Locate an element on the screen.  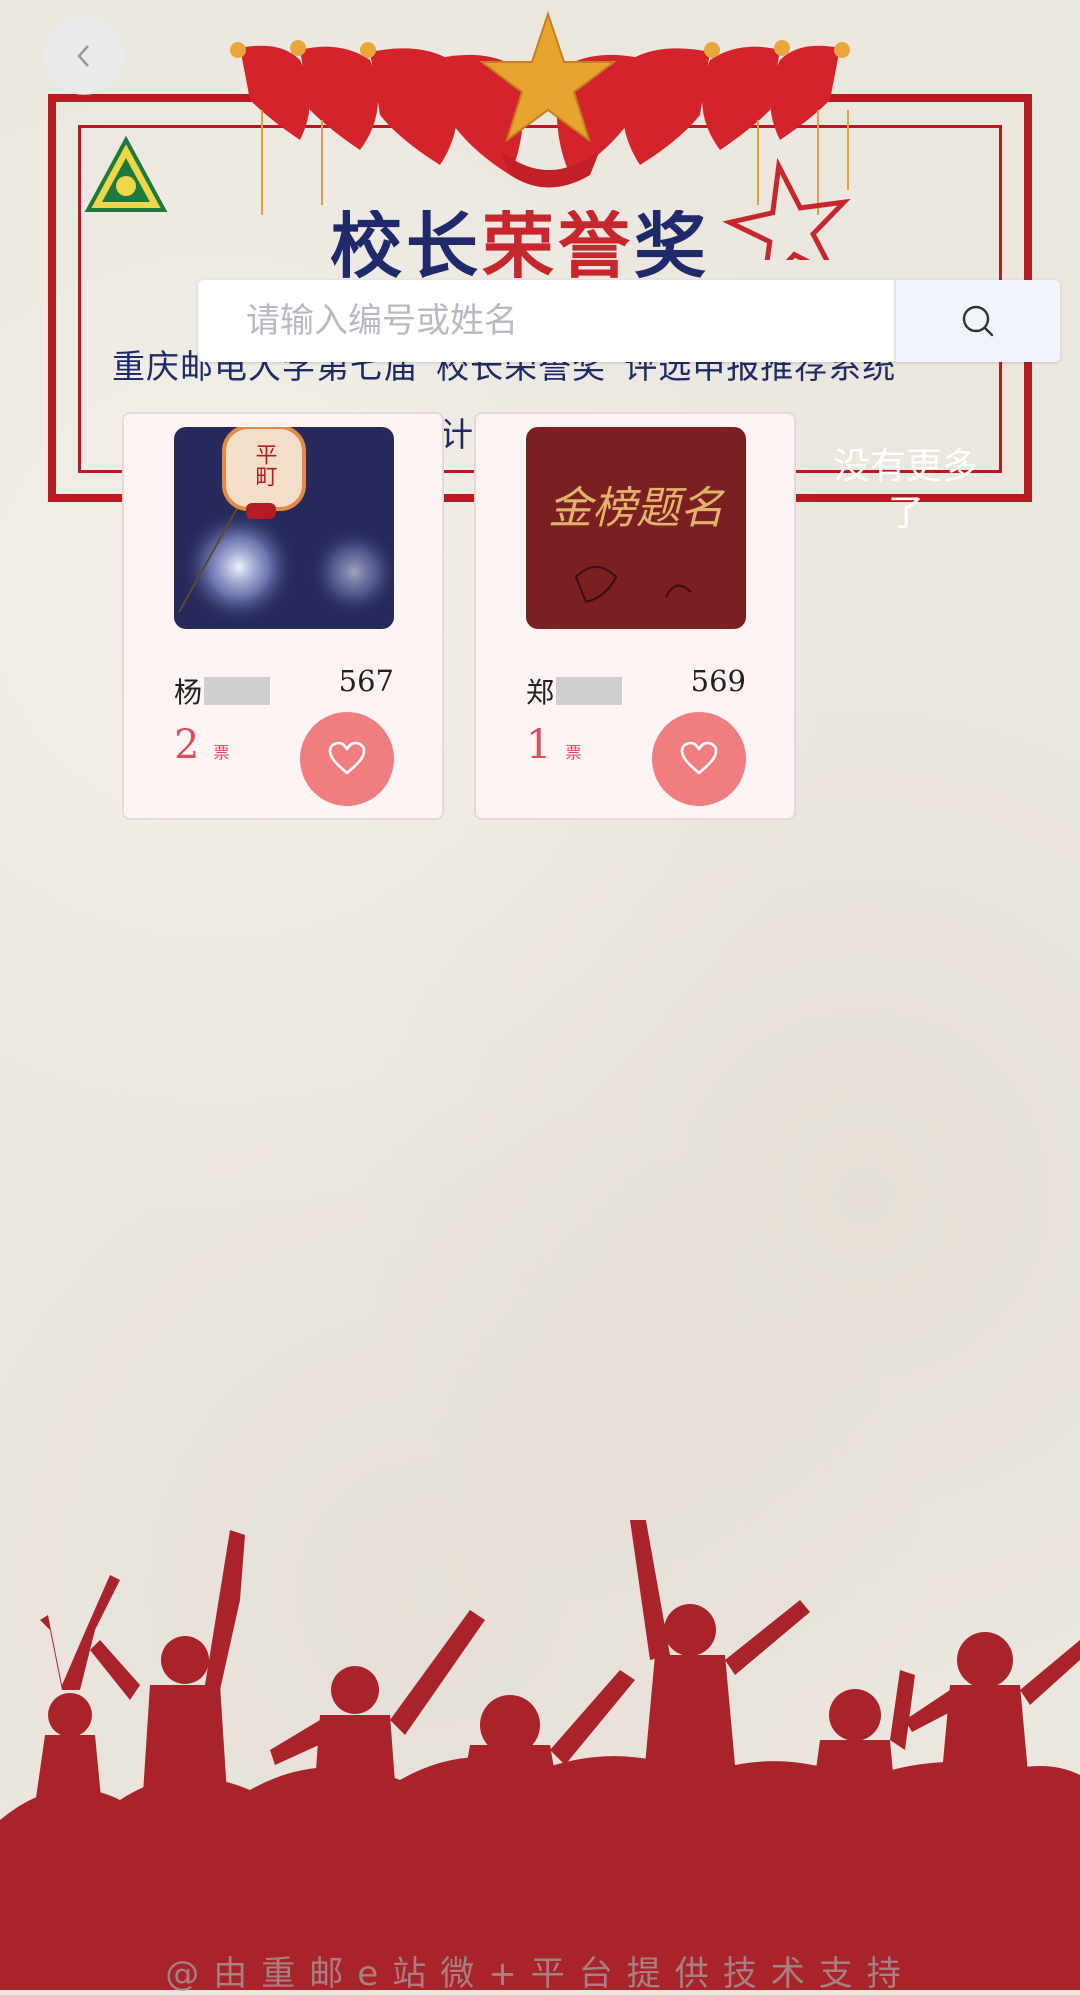
candidate-name: 杨 is located at coordinates (222, 691).